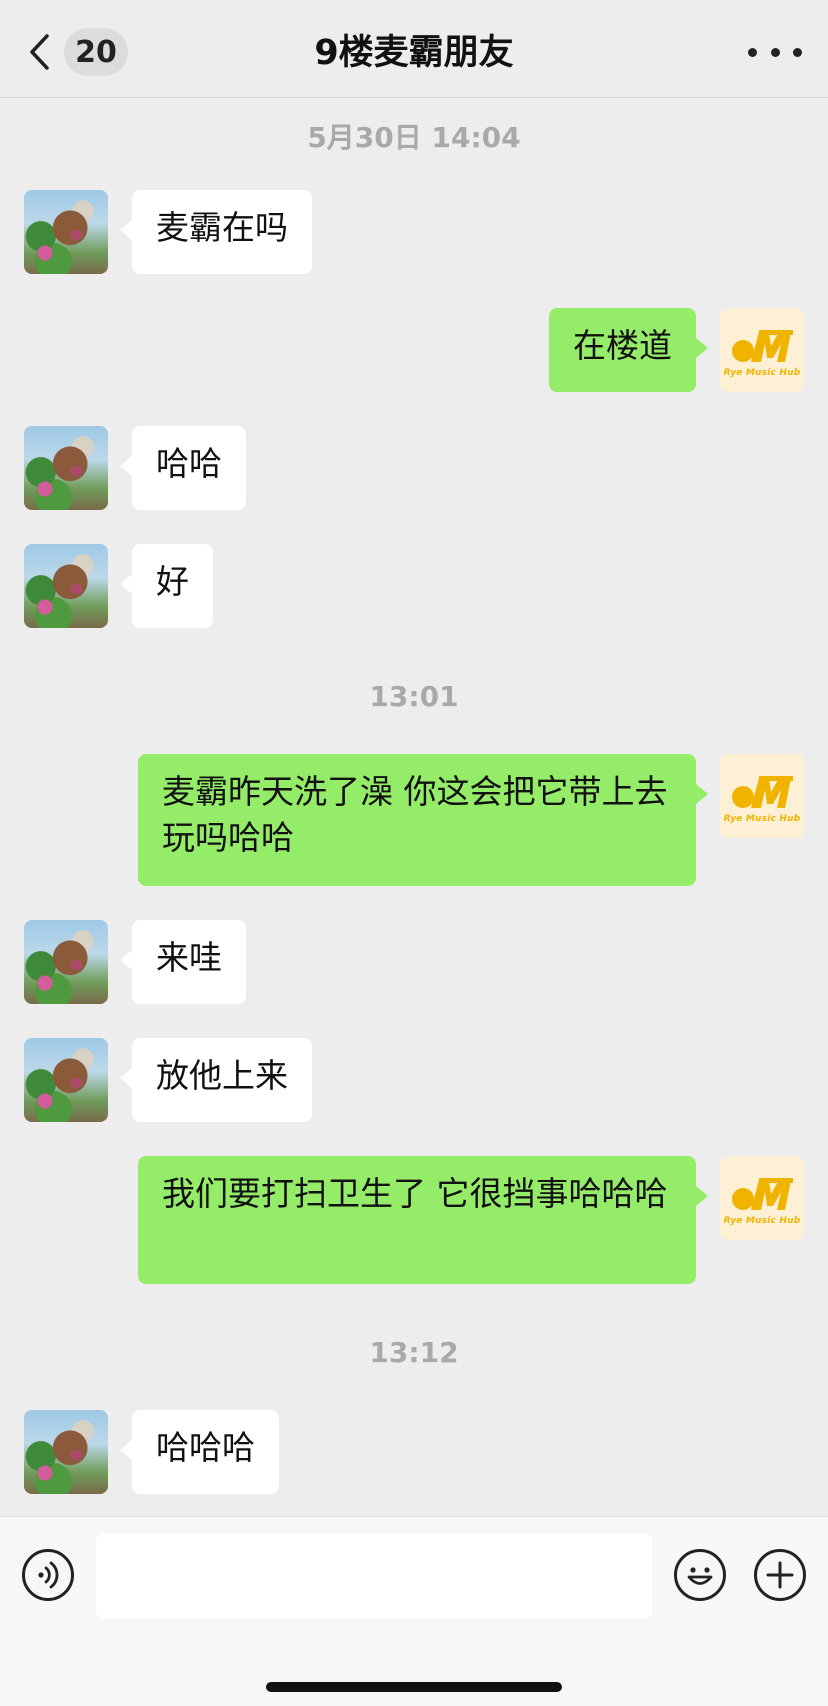  I want to click on input-bar, so click(414, 1611).